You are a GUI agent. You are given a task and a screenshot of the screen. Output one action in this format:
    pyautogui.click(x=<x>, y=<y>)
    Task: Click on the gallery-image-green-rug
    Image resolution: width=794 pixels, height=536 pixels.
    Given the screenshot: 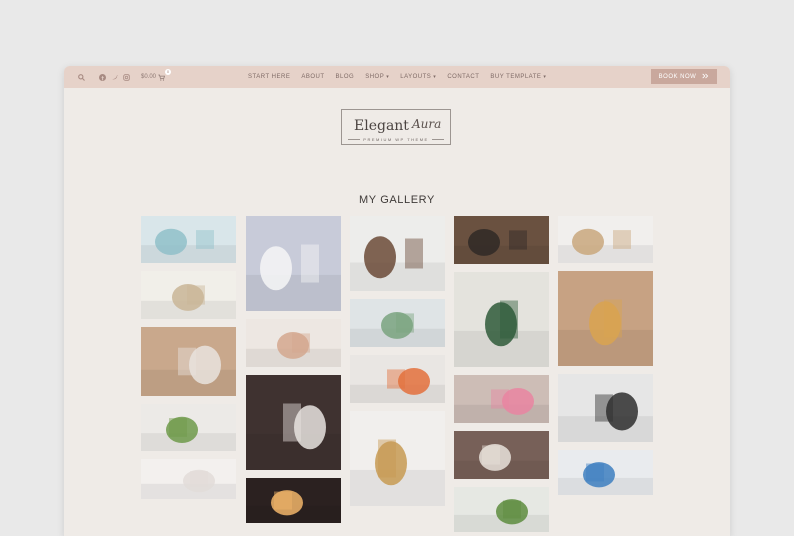 What is the action you would take?
    pyautogui.click(x=501, y=319)
    